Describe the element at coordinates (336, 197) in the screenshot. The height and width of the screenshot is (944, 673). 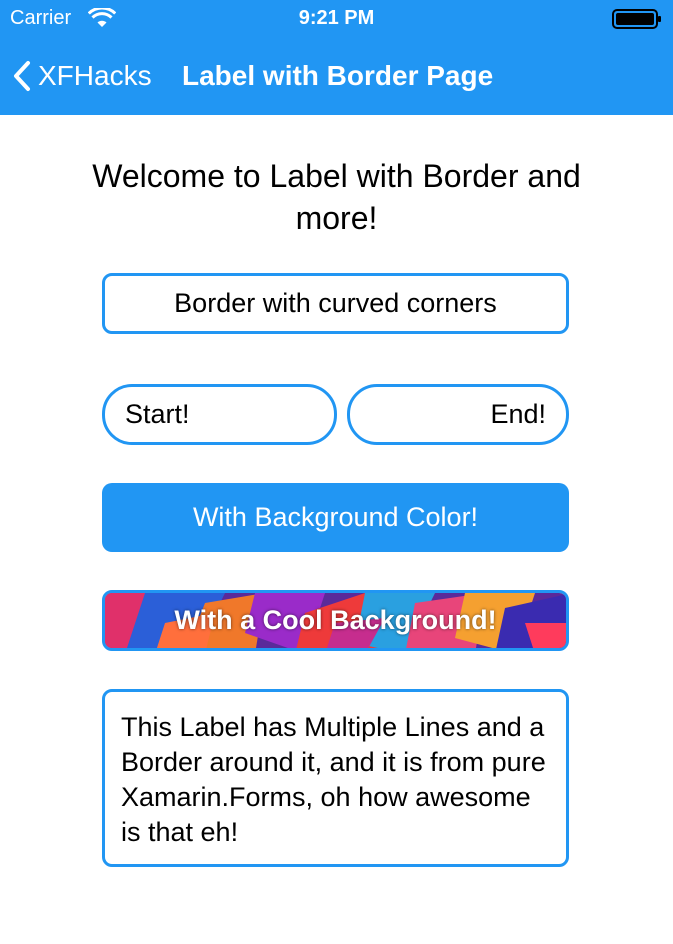
I see `welcome-label: Welcome to Label with Border and more!` at that location.